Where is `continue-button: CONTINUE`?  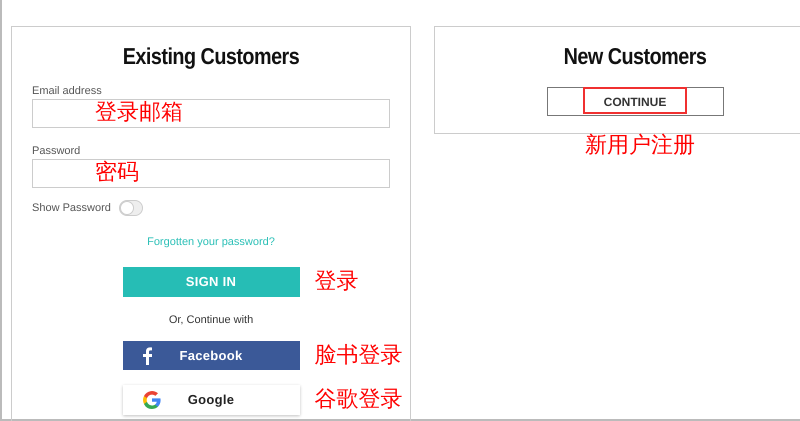
continue-button: CONTINUE is located at coordinates (635, 101).